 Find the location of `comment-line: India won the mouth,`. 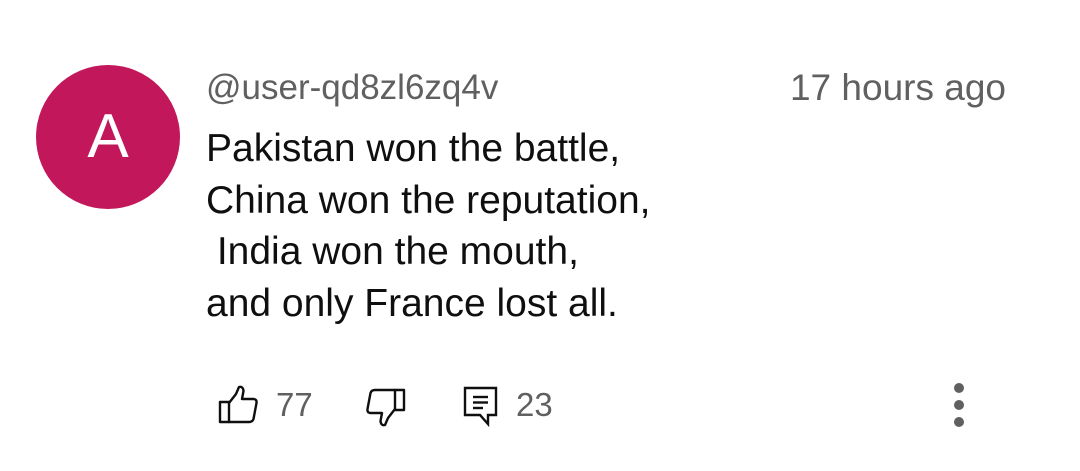

comment-line: India won the mouth, is located at coordinates (392, 251).